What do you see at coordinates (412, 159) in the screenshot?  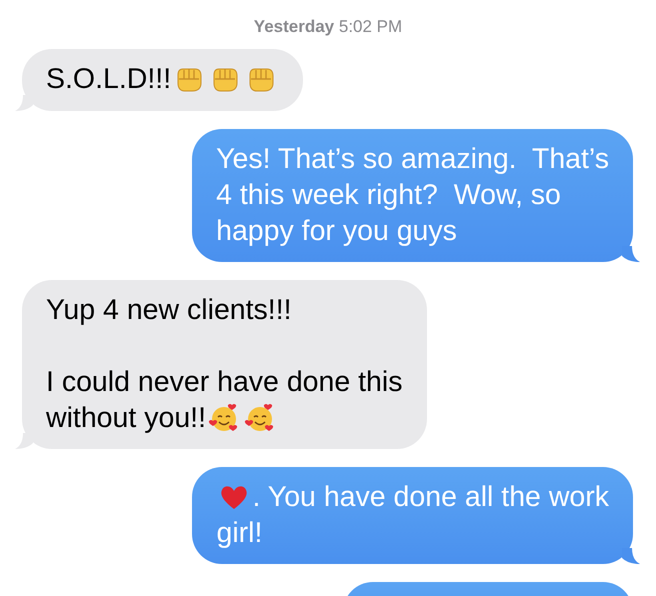 I see `message-text: Yes! That’s so amazing. That’s` at bounding box center [412, 159].